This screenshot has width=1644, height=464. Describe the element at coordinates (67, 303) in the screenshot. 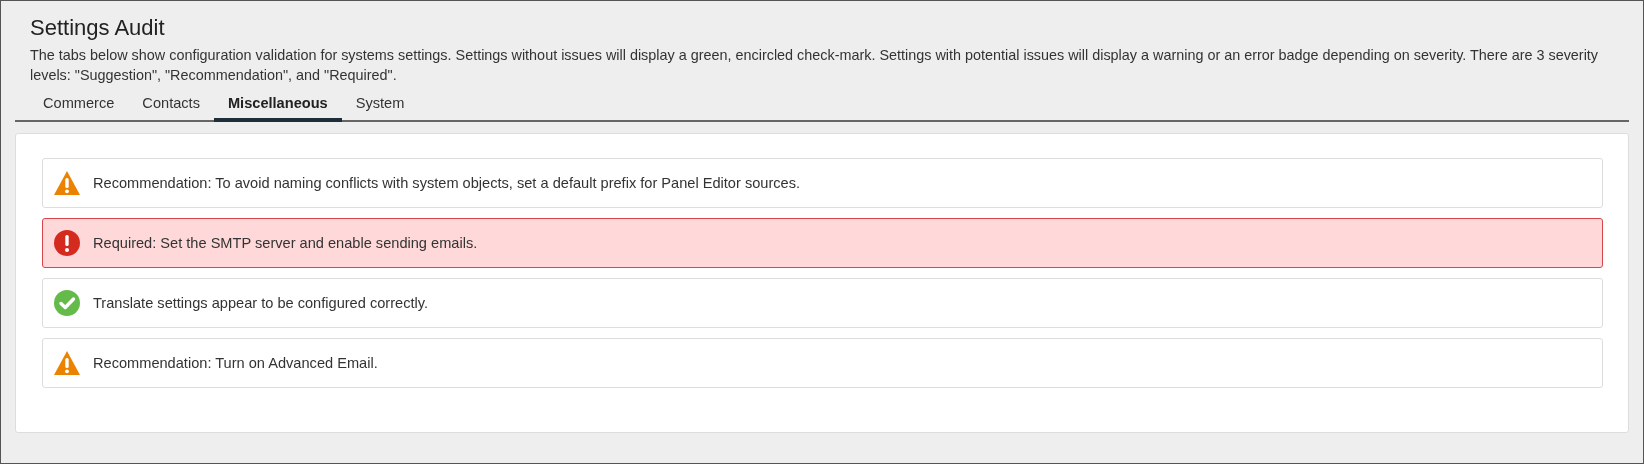

I see `check-icon` at that location.